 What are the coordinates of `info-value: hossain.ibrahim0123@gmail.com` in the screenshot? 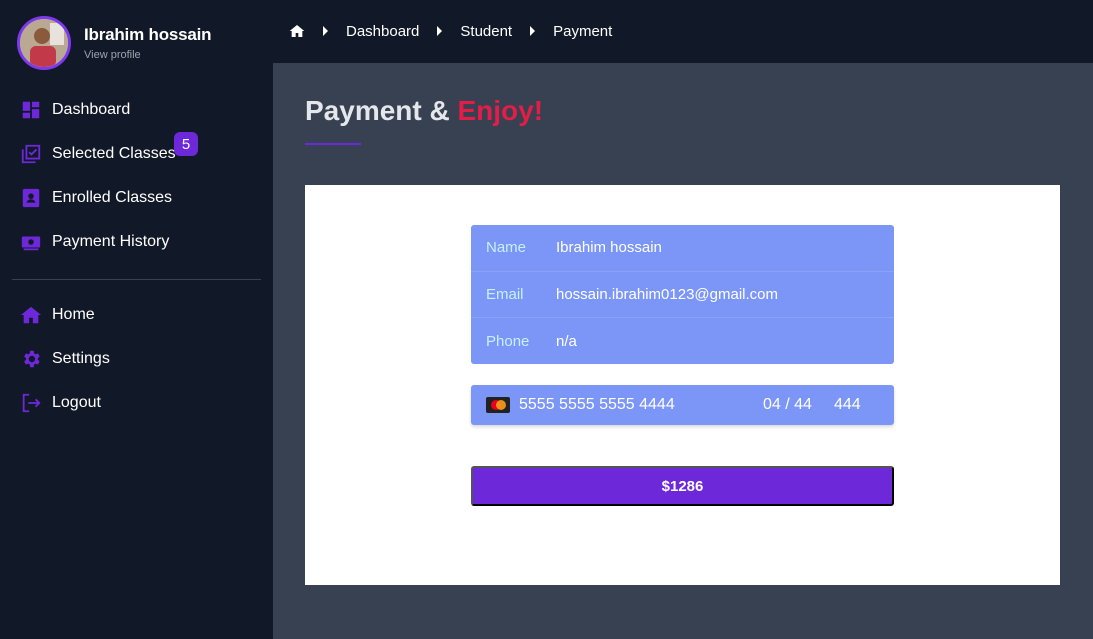 It's located at (667, 294).